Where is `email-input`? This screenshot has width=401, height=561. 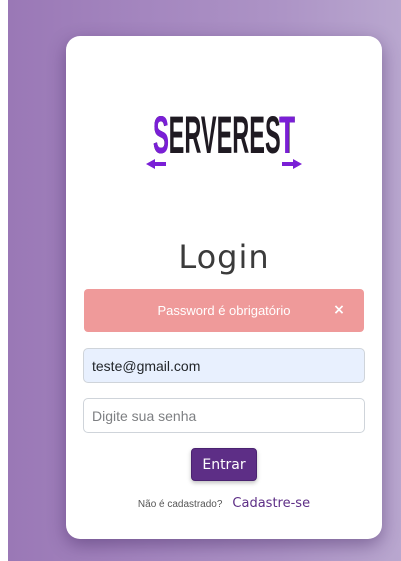 email-input is located at coordinates (224, 365).